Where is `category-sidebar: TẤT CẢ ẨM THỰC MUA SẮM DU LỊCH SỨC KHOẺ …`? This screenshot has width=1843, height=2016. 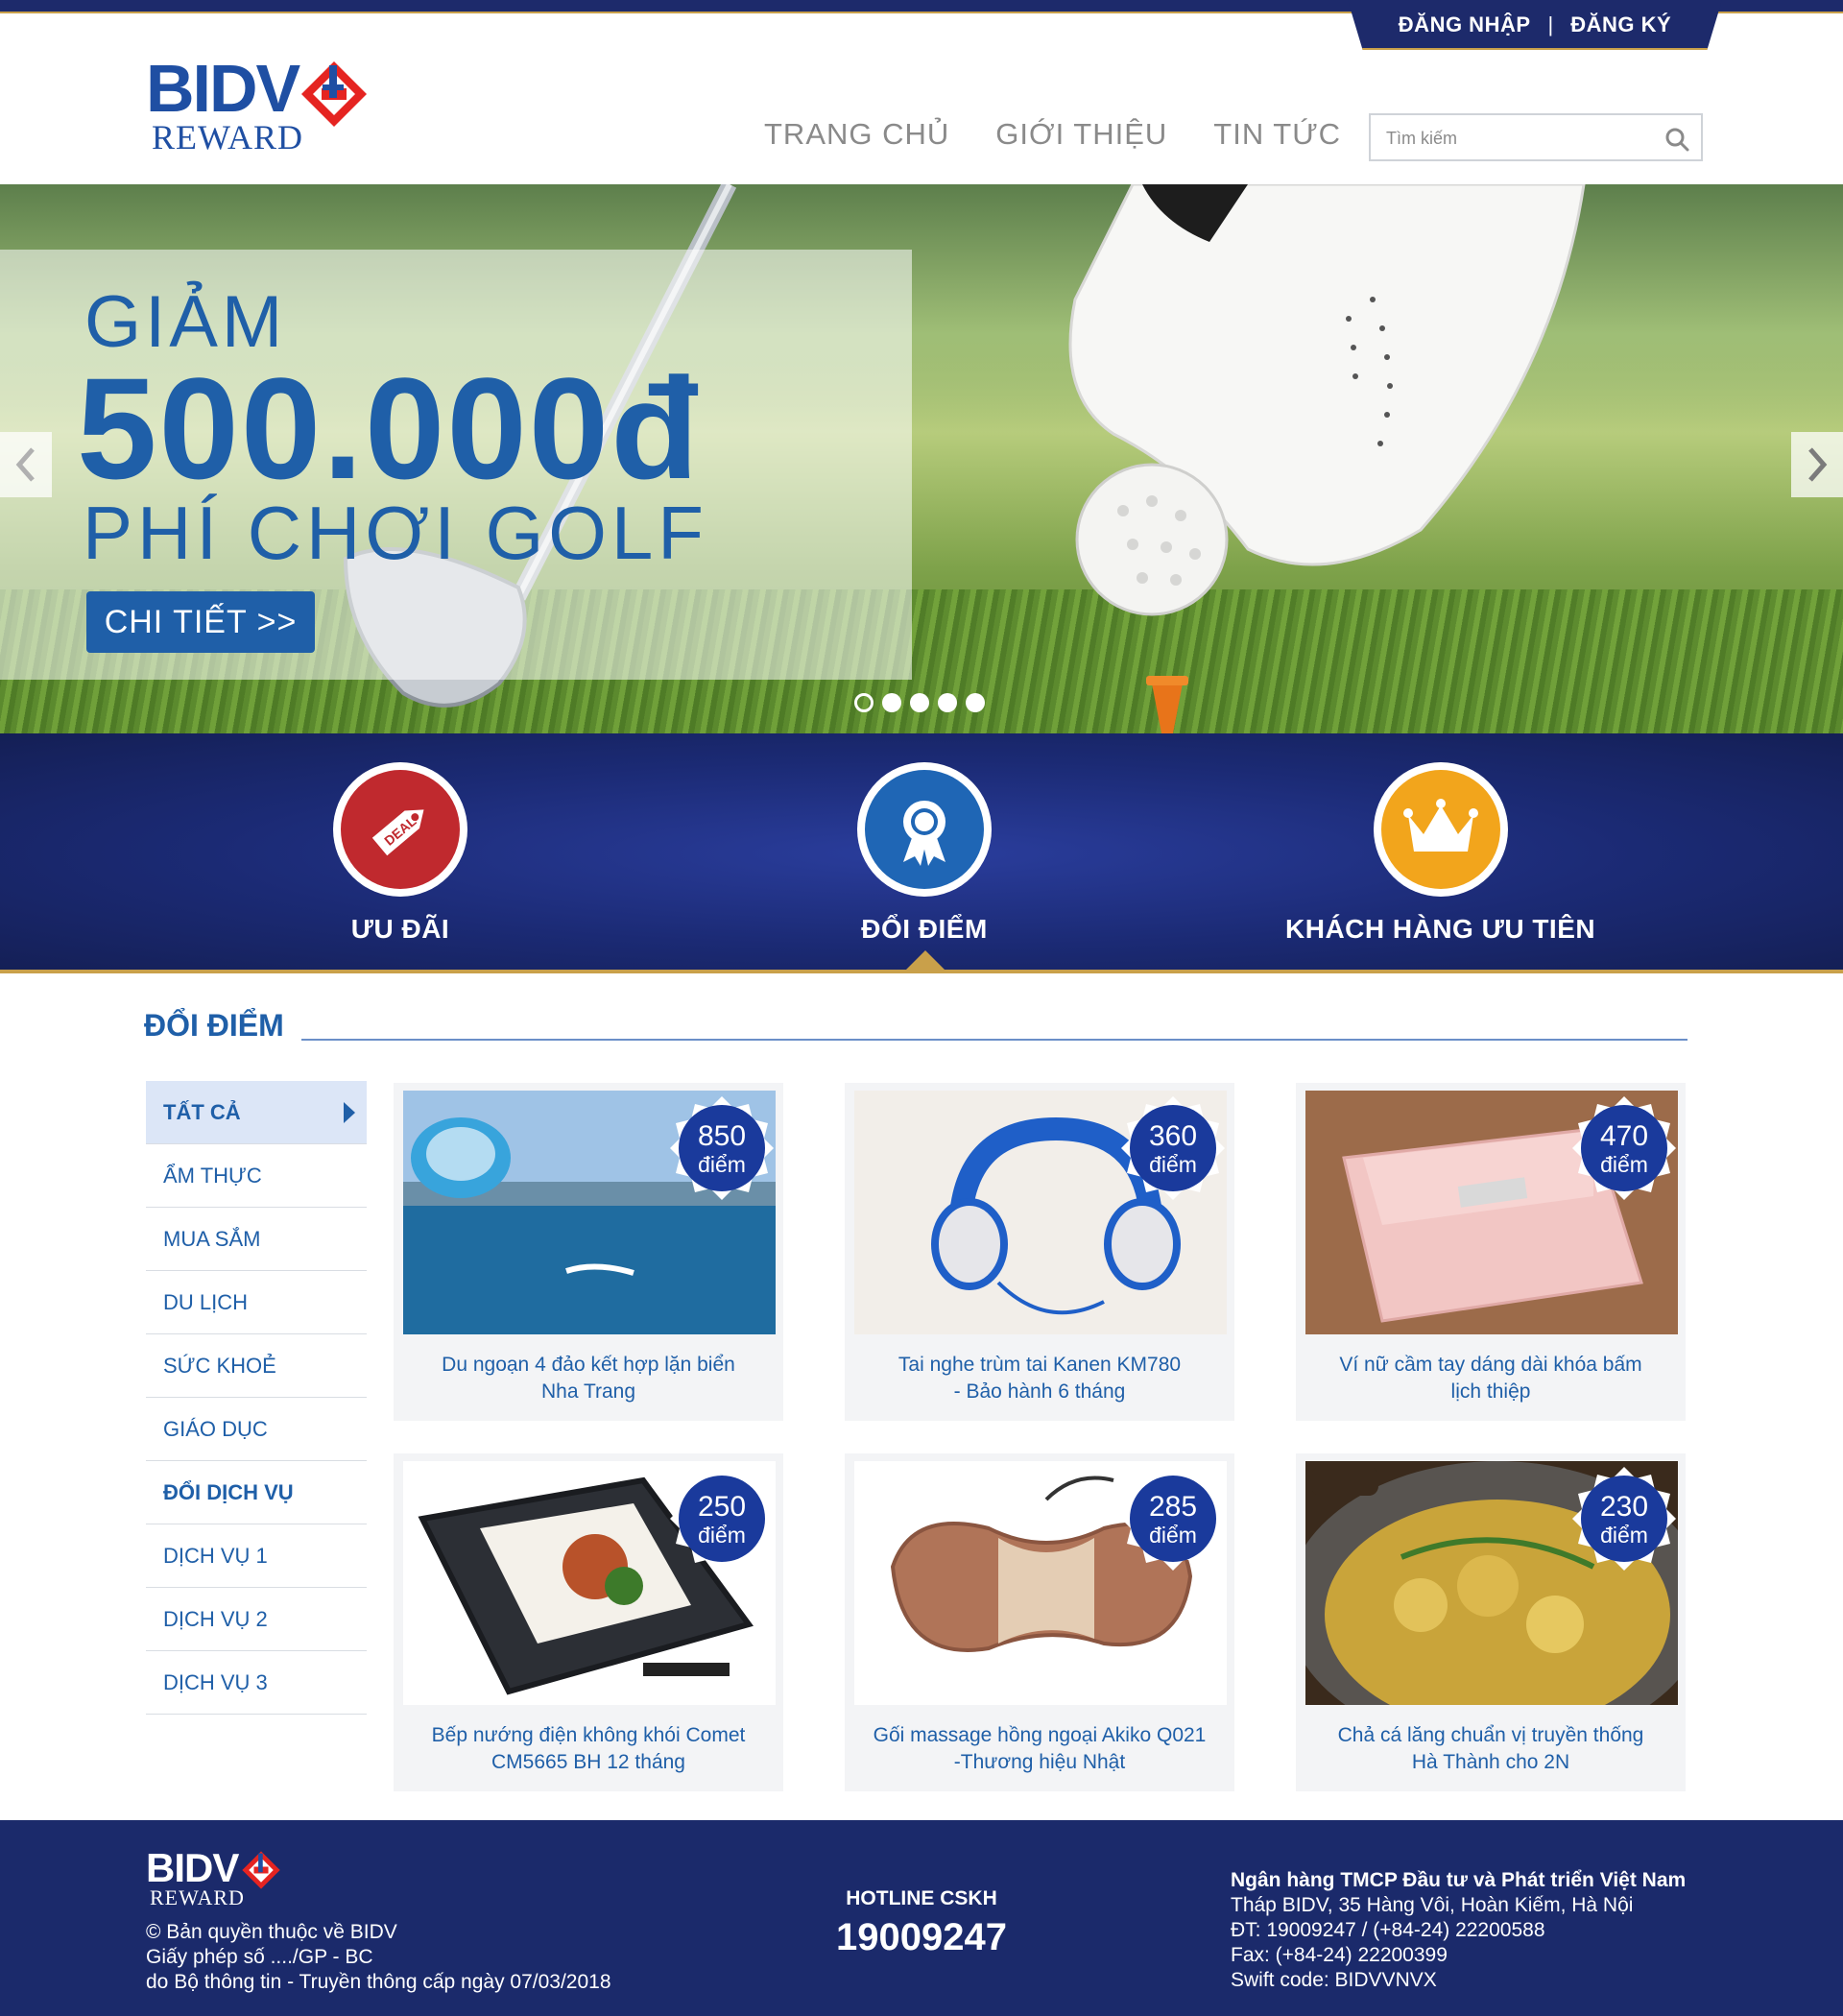
category-sidebar: TẤT CẢ ẨM THỰC MUA SẮM DU LỊCH SỨC KHOẺ … is located at coordinates (256, 1398).